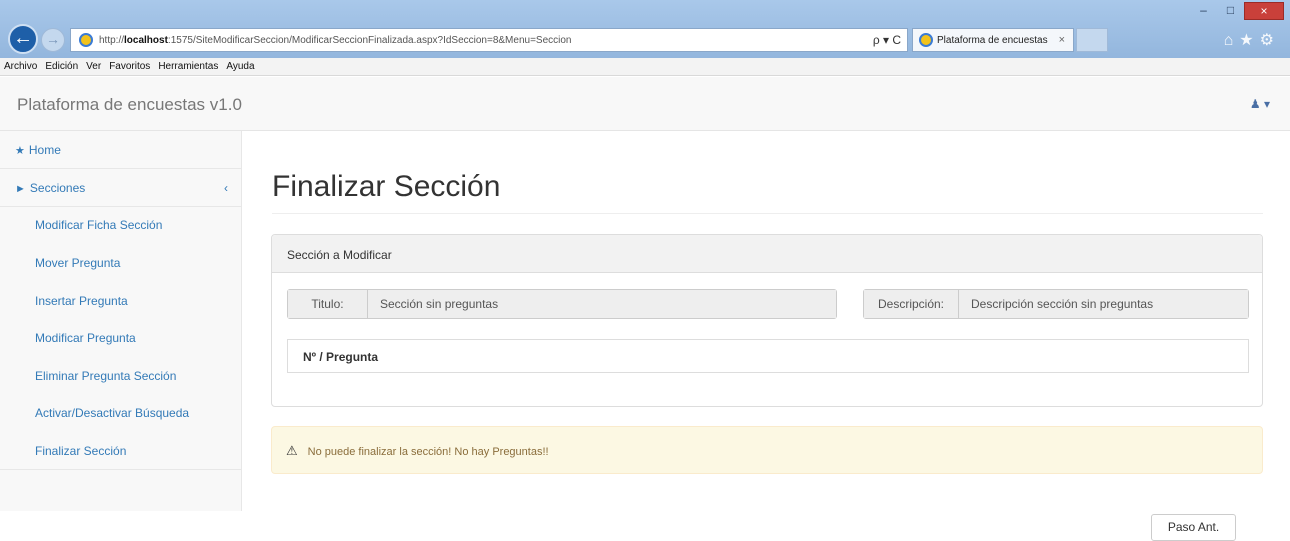  Describe the element at coordinates (129, 105) in the screenshot. I see `brand-title: Plataforma de encuestas v1.0` at that location.